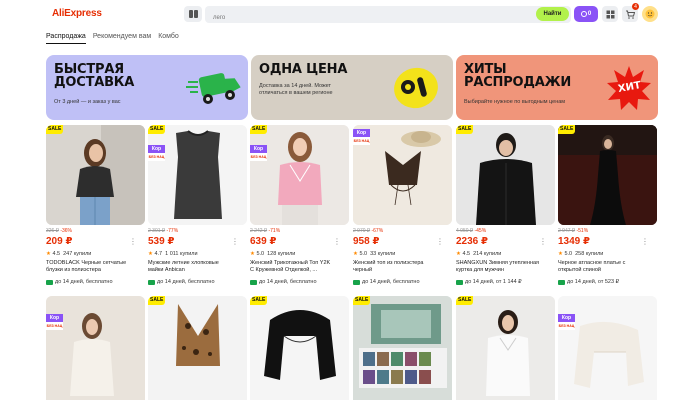 This screenshot has width=700, height=400. I want to click on banner-title: БЫСТРАЯ ДОСТАВКА, so click(94, 76).